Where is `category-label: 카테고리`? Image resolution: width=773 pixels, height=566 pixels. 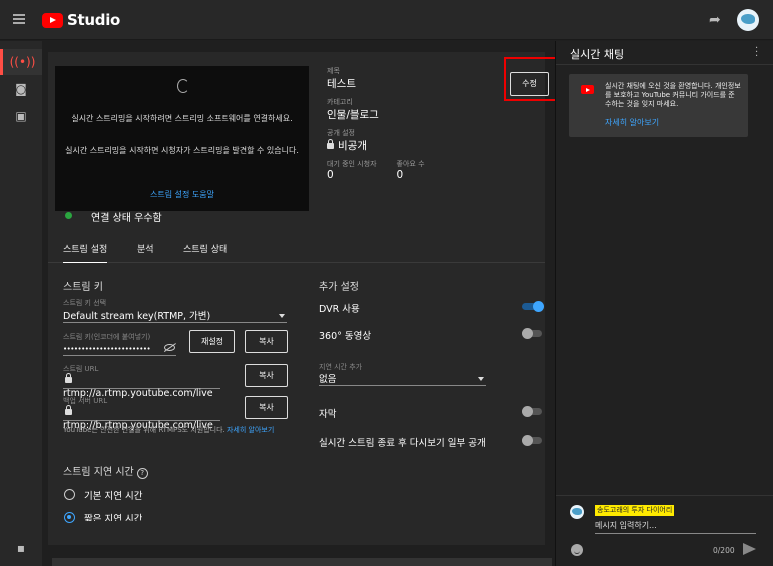 category-label: 카테고리 is located at coordinates (340, 102).